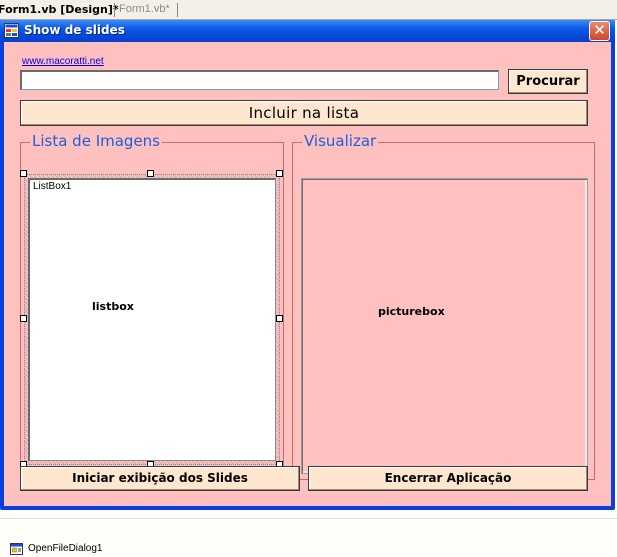 The height and width of the screenshot is (557, 617). What do you see at coordinates (11, 30) in the screenshot?
I see `form-icon` at bounding box center [11, 30].